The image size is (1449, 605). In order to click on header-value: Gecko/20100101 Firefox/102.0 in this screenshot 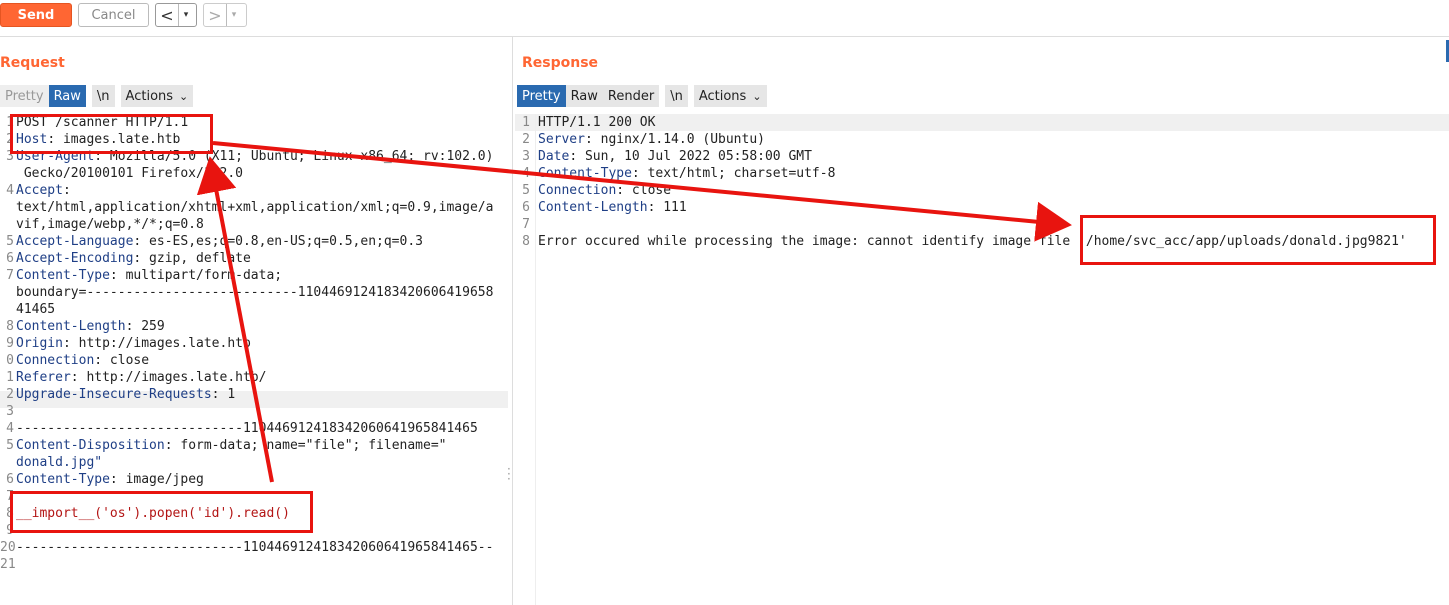, I will do `click(129, 173)`.